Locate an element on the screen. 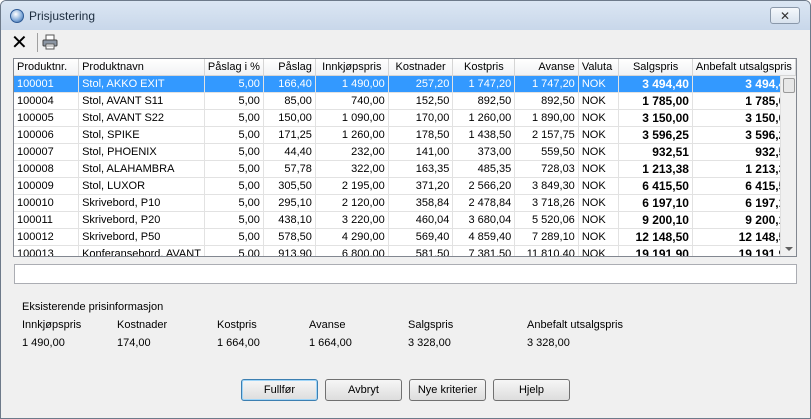 The width and height of the screenshot is (811, 419). cell-salgspris: 19 191,90 is located at coordinates (655, 250).